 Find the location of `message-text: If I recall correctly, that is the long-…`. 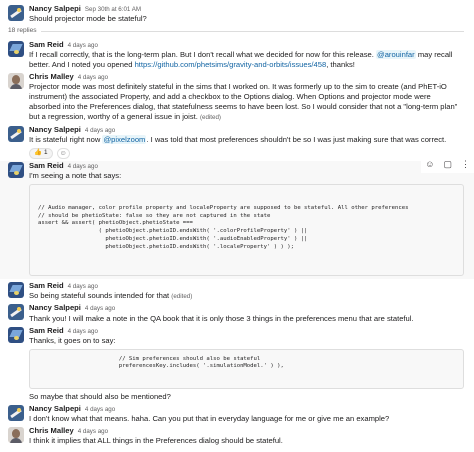

message-text: If I recall correctly, that is the long-… is located at coordinates (246, 60).